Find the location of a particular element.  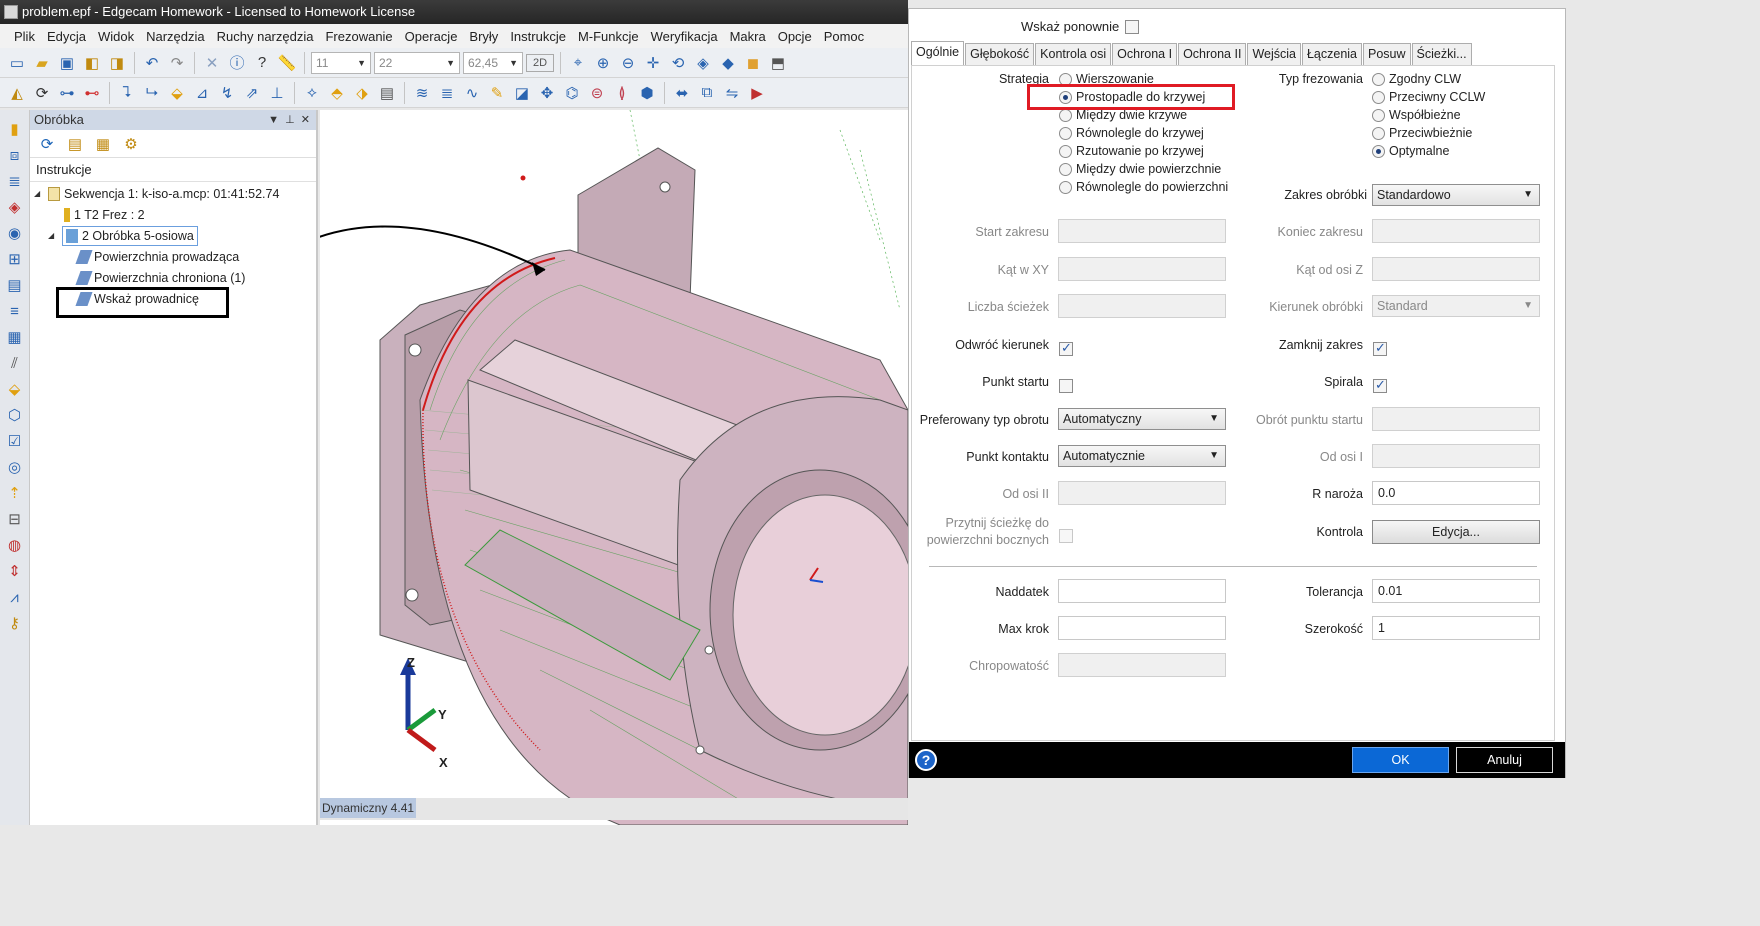

spiral-checkbox is located at coordinates (1380, 385).